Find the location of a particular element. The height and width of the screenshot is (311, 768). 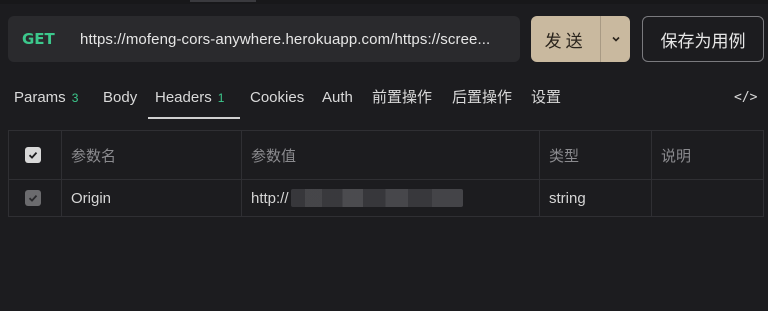

save-as-case-button: 保存为用例 is located at coordinates (703, 39).